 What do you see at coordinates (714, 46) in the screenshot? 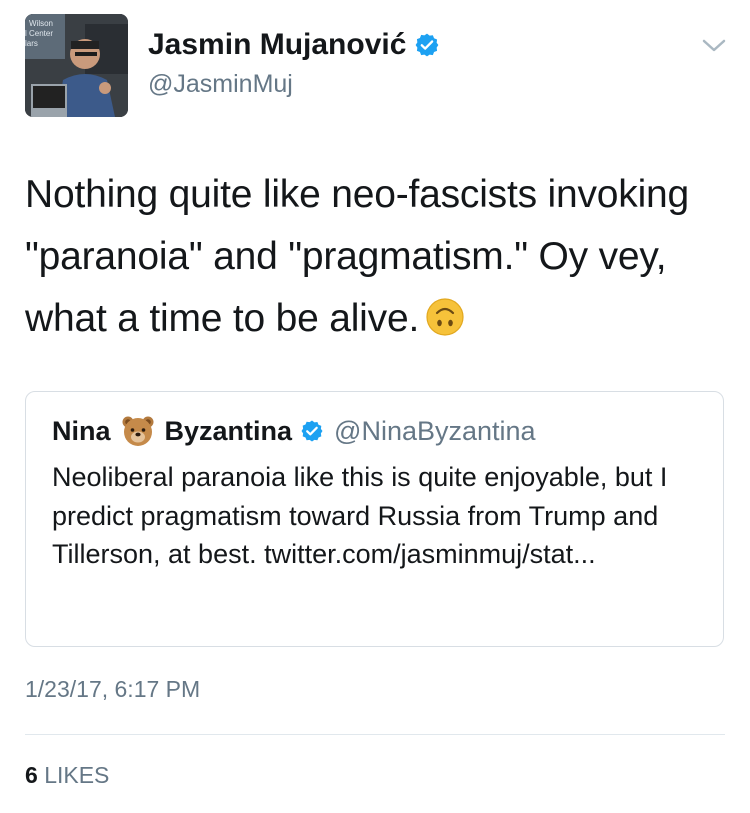
I see `chevron-down-icon` at bounding box center [714, 46].